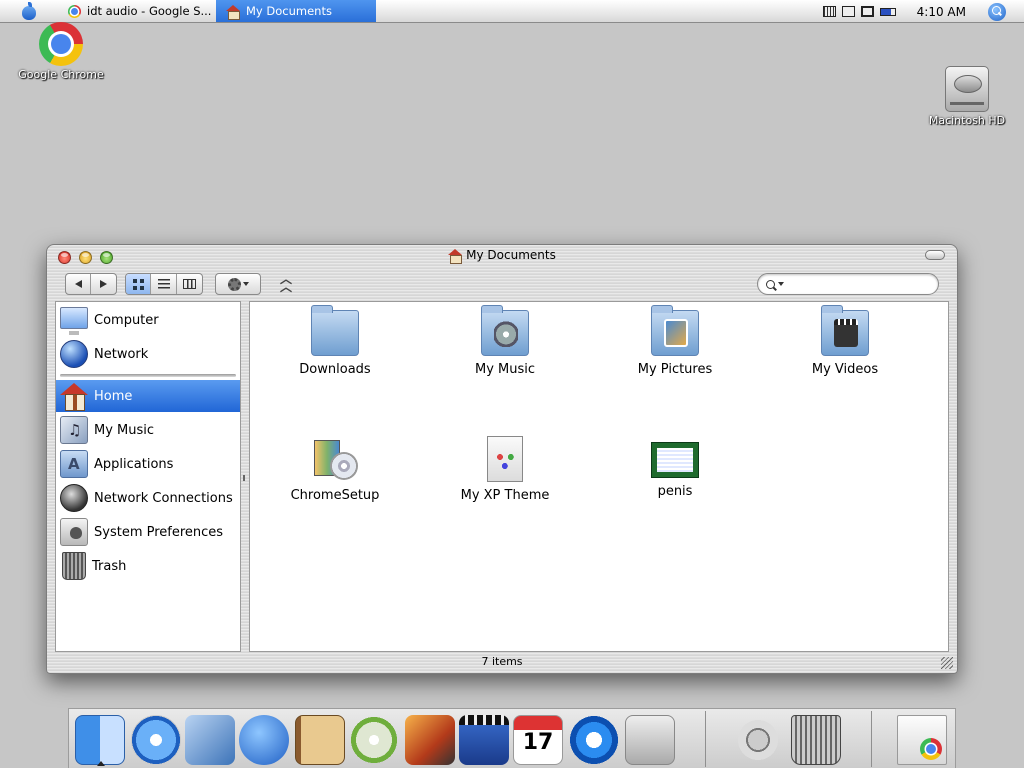  I want to click on gear-icon, so click(234, 284).